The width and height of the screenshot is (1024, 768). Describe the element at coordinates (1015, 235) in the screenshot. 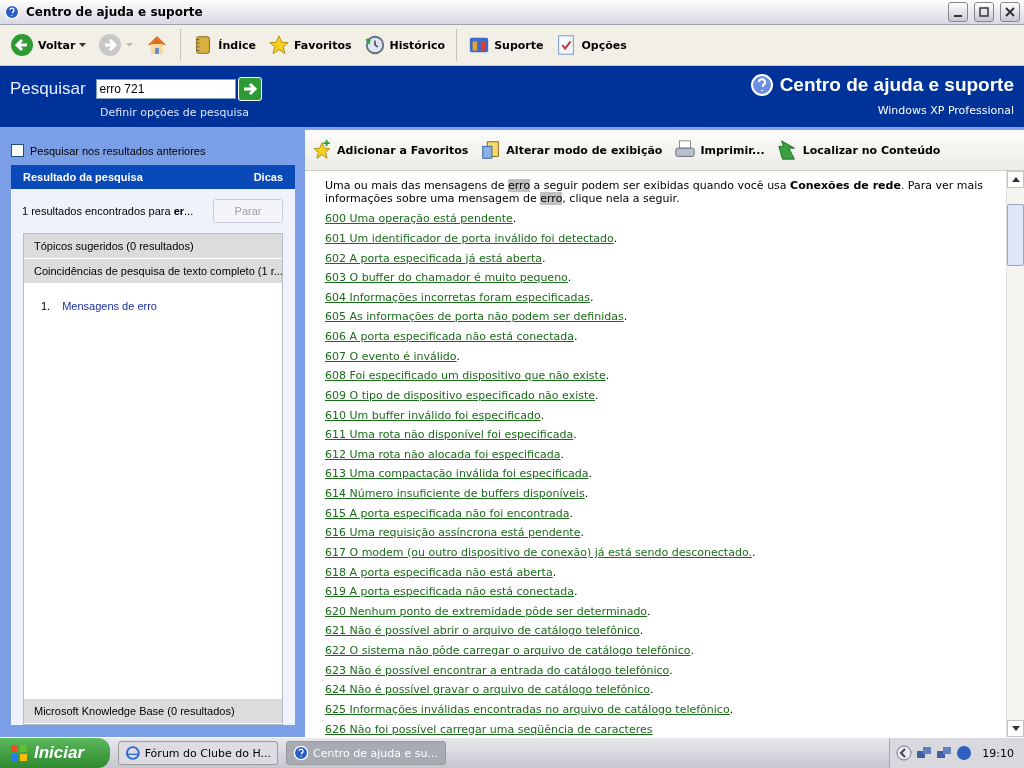

I see `scroll-thumb` at that location.